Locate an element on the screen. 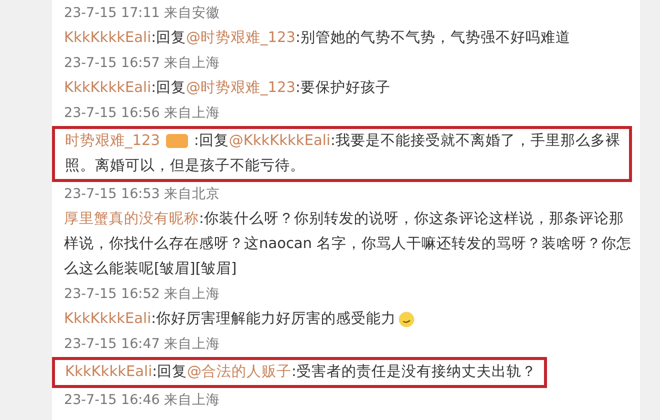 This screenshot has width=660, height=420. timestamp: 23-7-15 16:56 来自上海 is located at coordinates (142, 113).